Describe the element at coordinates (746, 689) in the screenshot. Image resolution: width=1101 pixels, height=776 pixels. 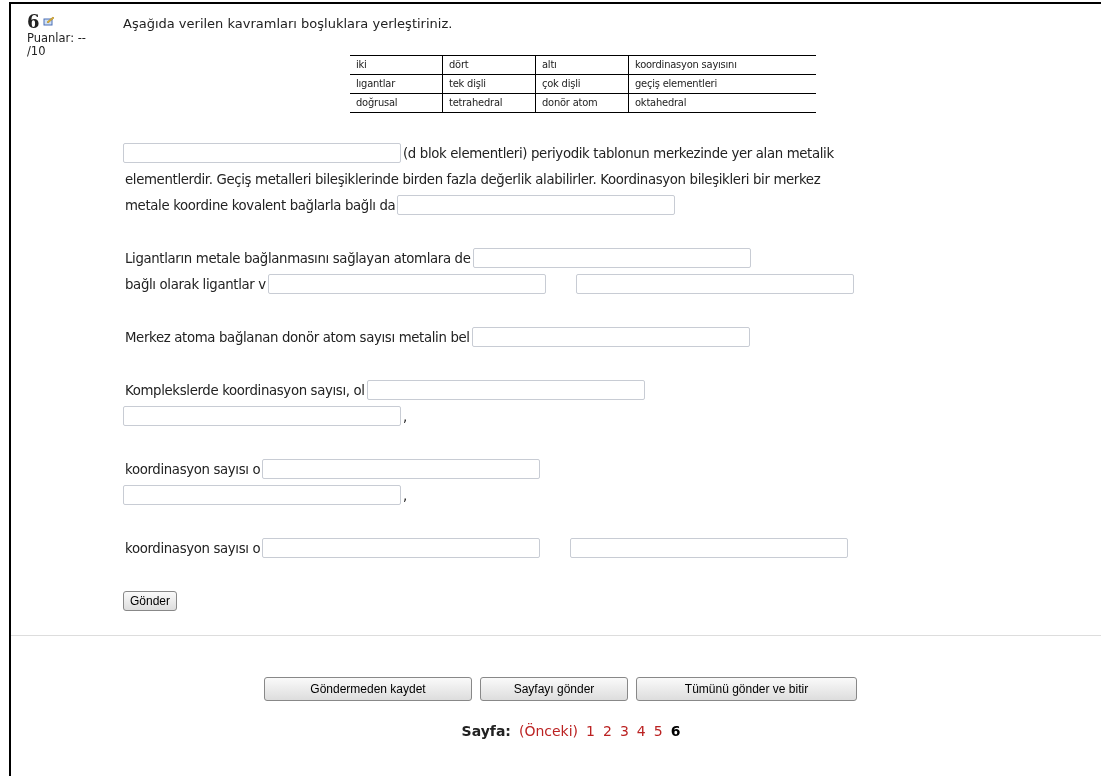
I see `action-button: Tümünü gönder ve bitir` at that location.